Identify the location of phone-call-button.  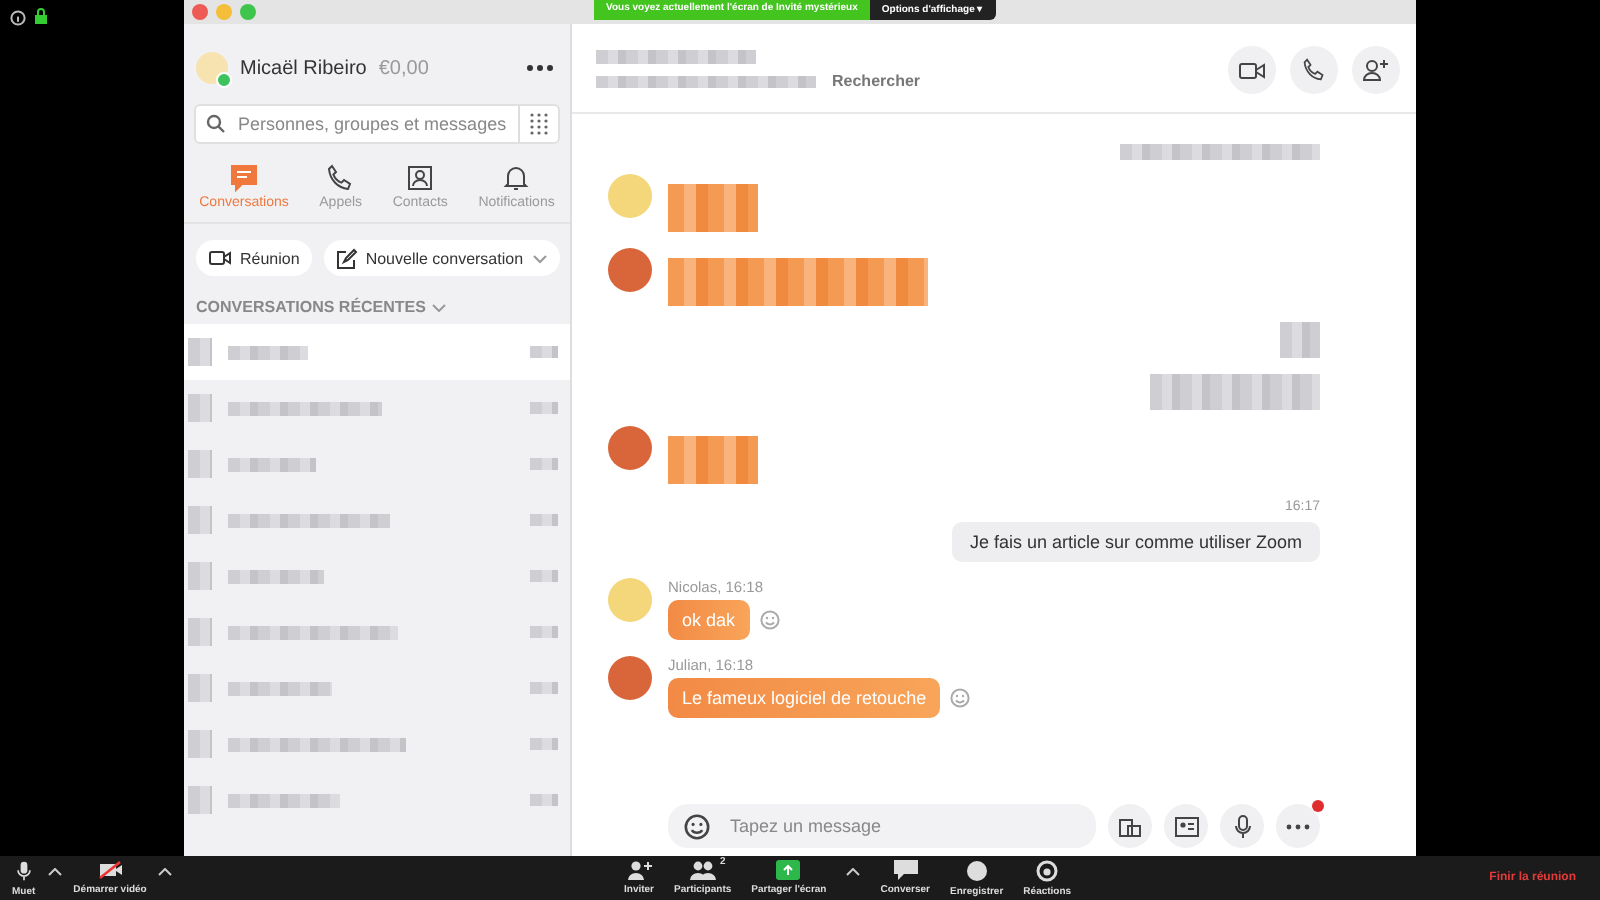
(1314, 70).